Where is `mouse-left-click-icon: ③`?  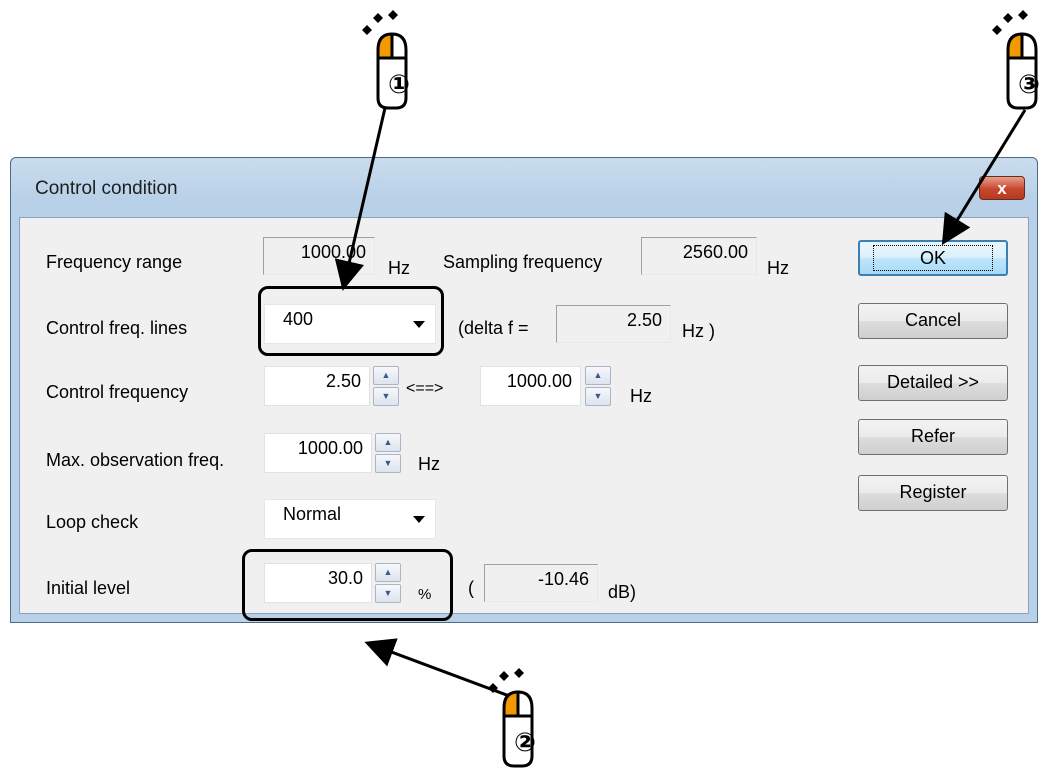 mouse-left-click-icon: ③ is located at coordinates (1018, 60).